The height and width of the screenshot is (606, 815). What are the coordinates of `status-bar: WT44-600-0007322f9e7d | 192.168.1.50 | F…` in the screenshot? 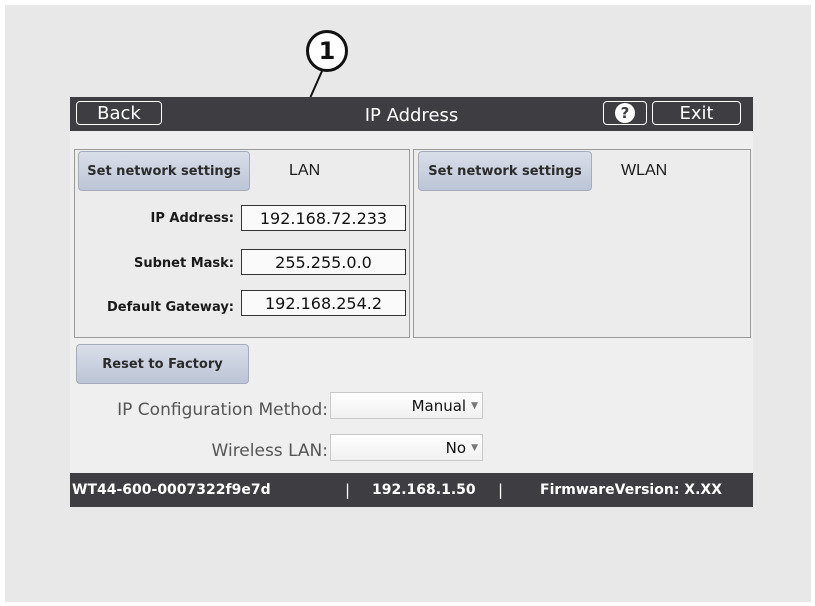 It's located at (411, 490).